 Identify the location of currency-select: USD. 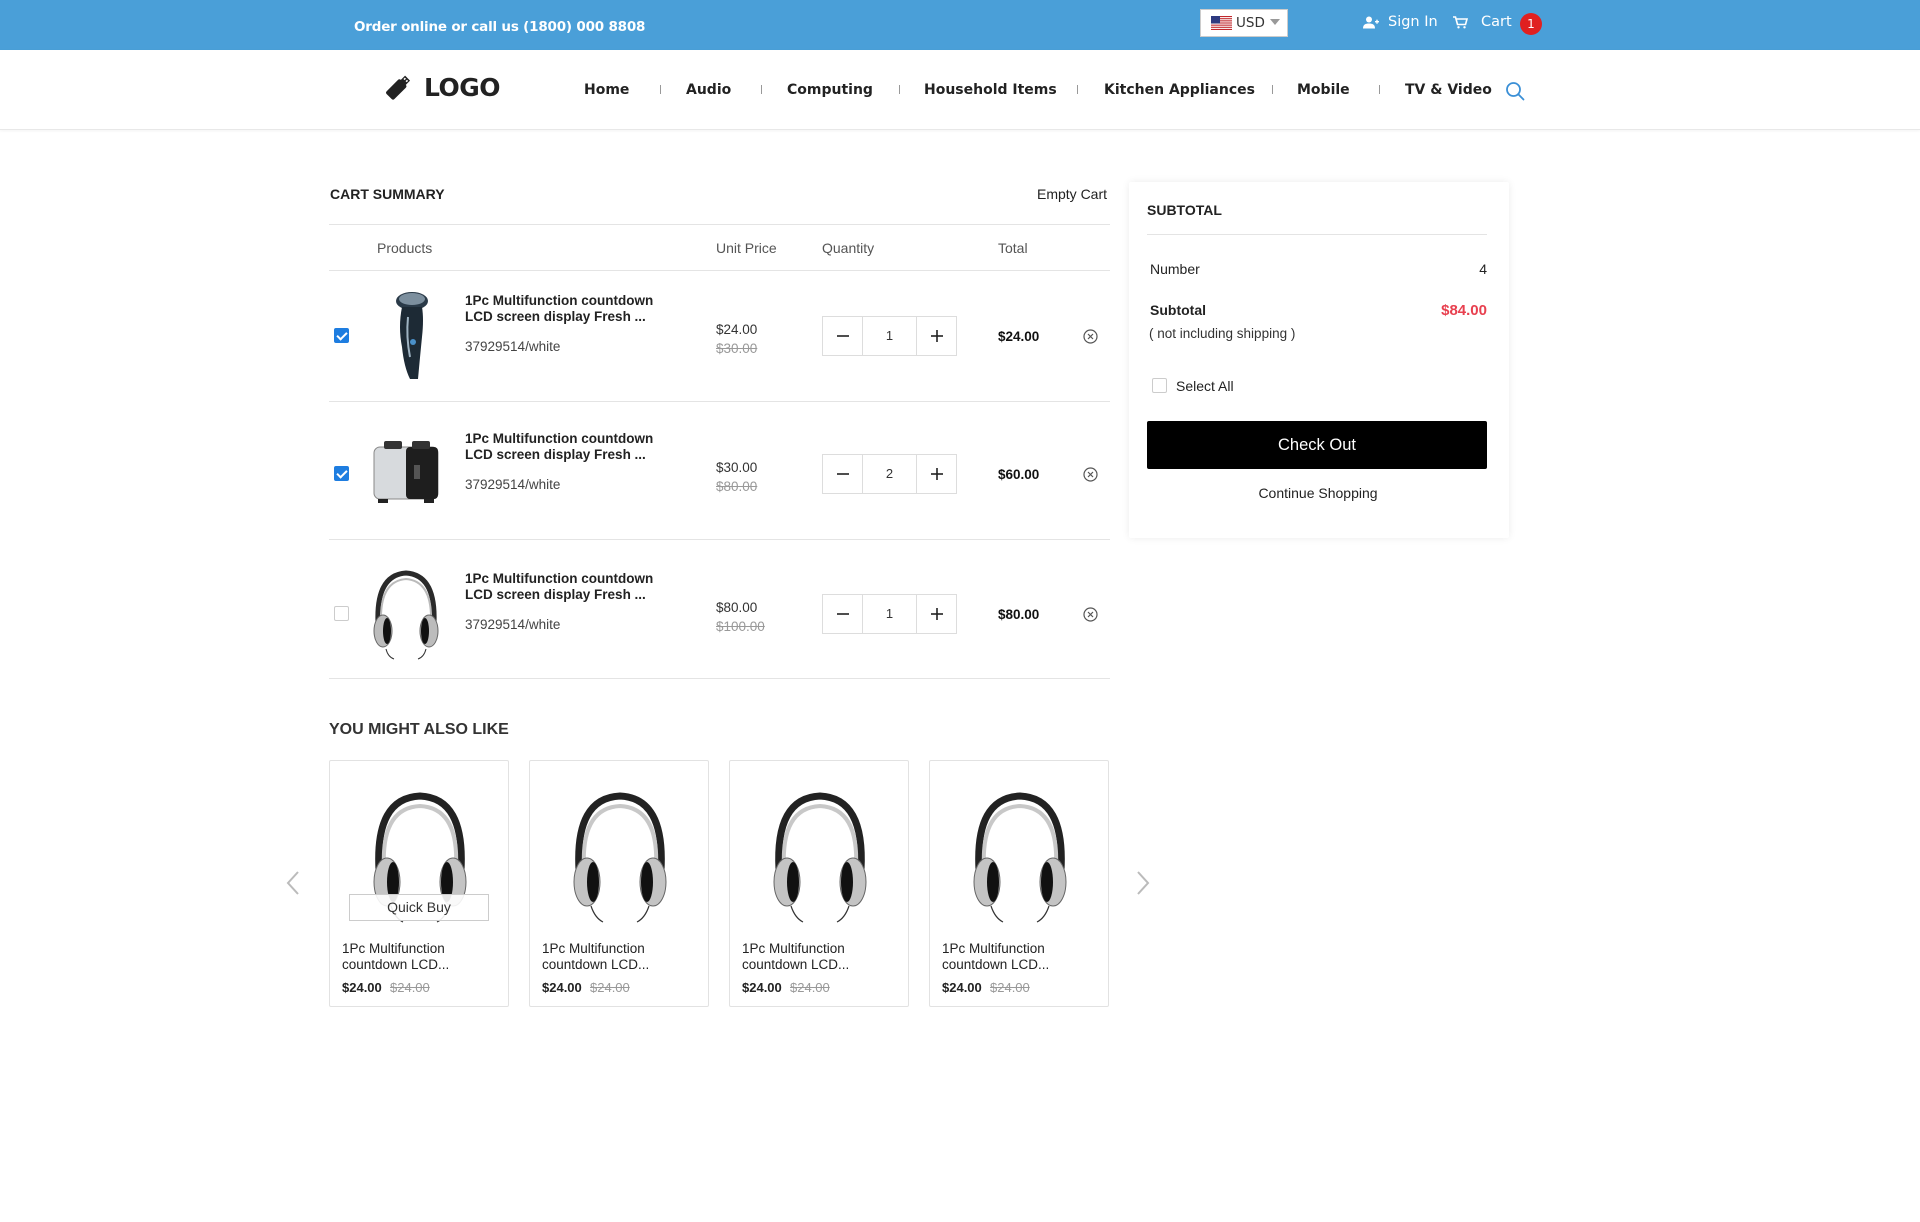
(1244, 23).